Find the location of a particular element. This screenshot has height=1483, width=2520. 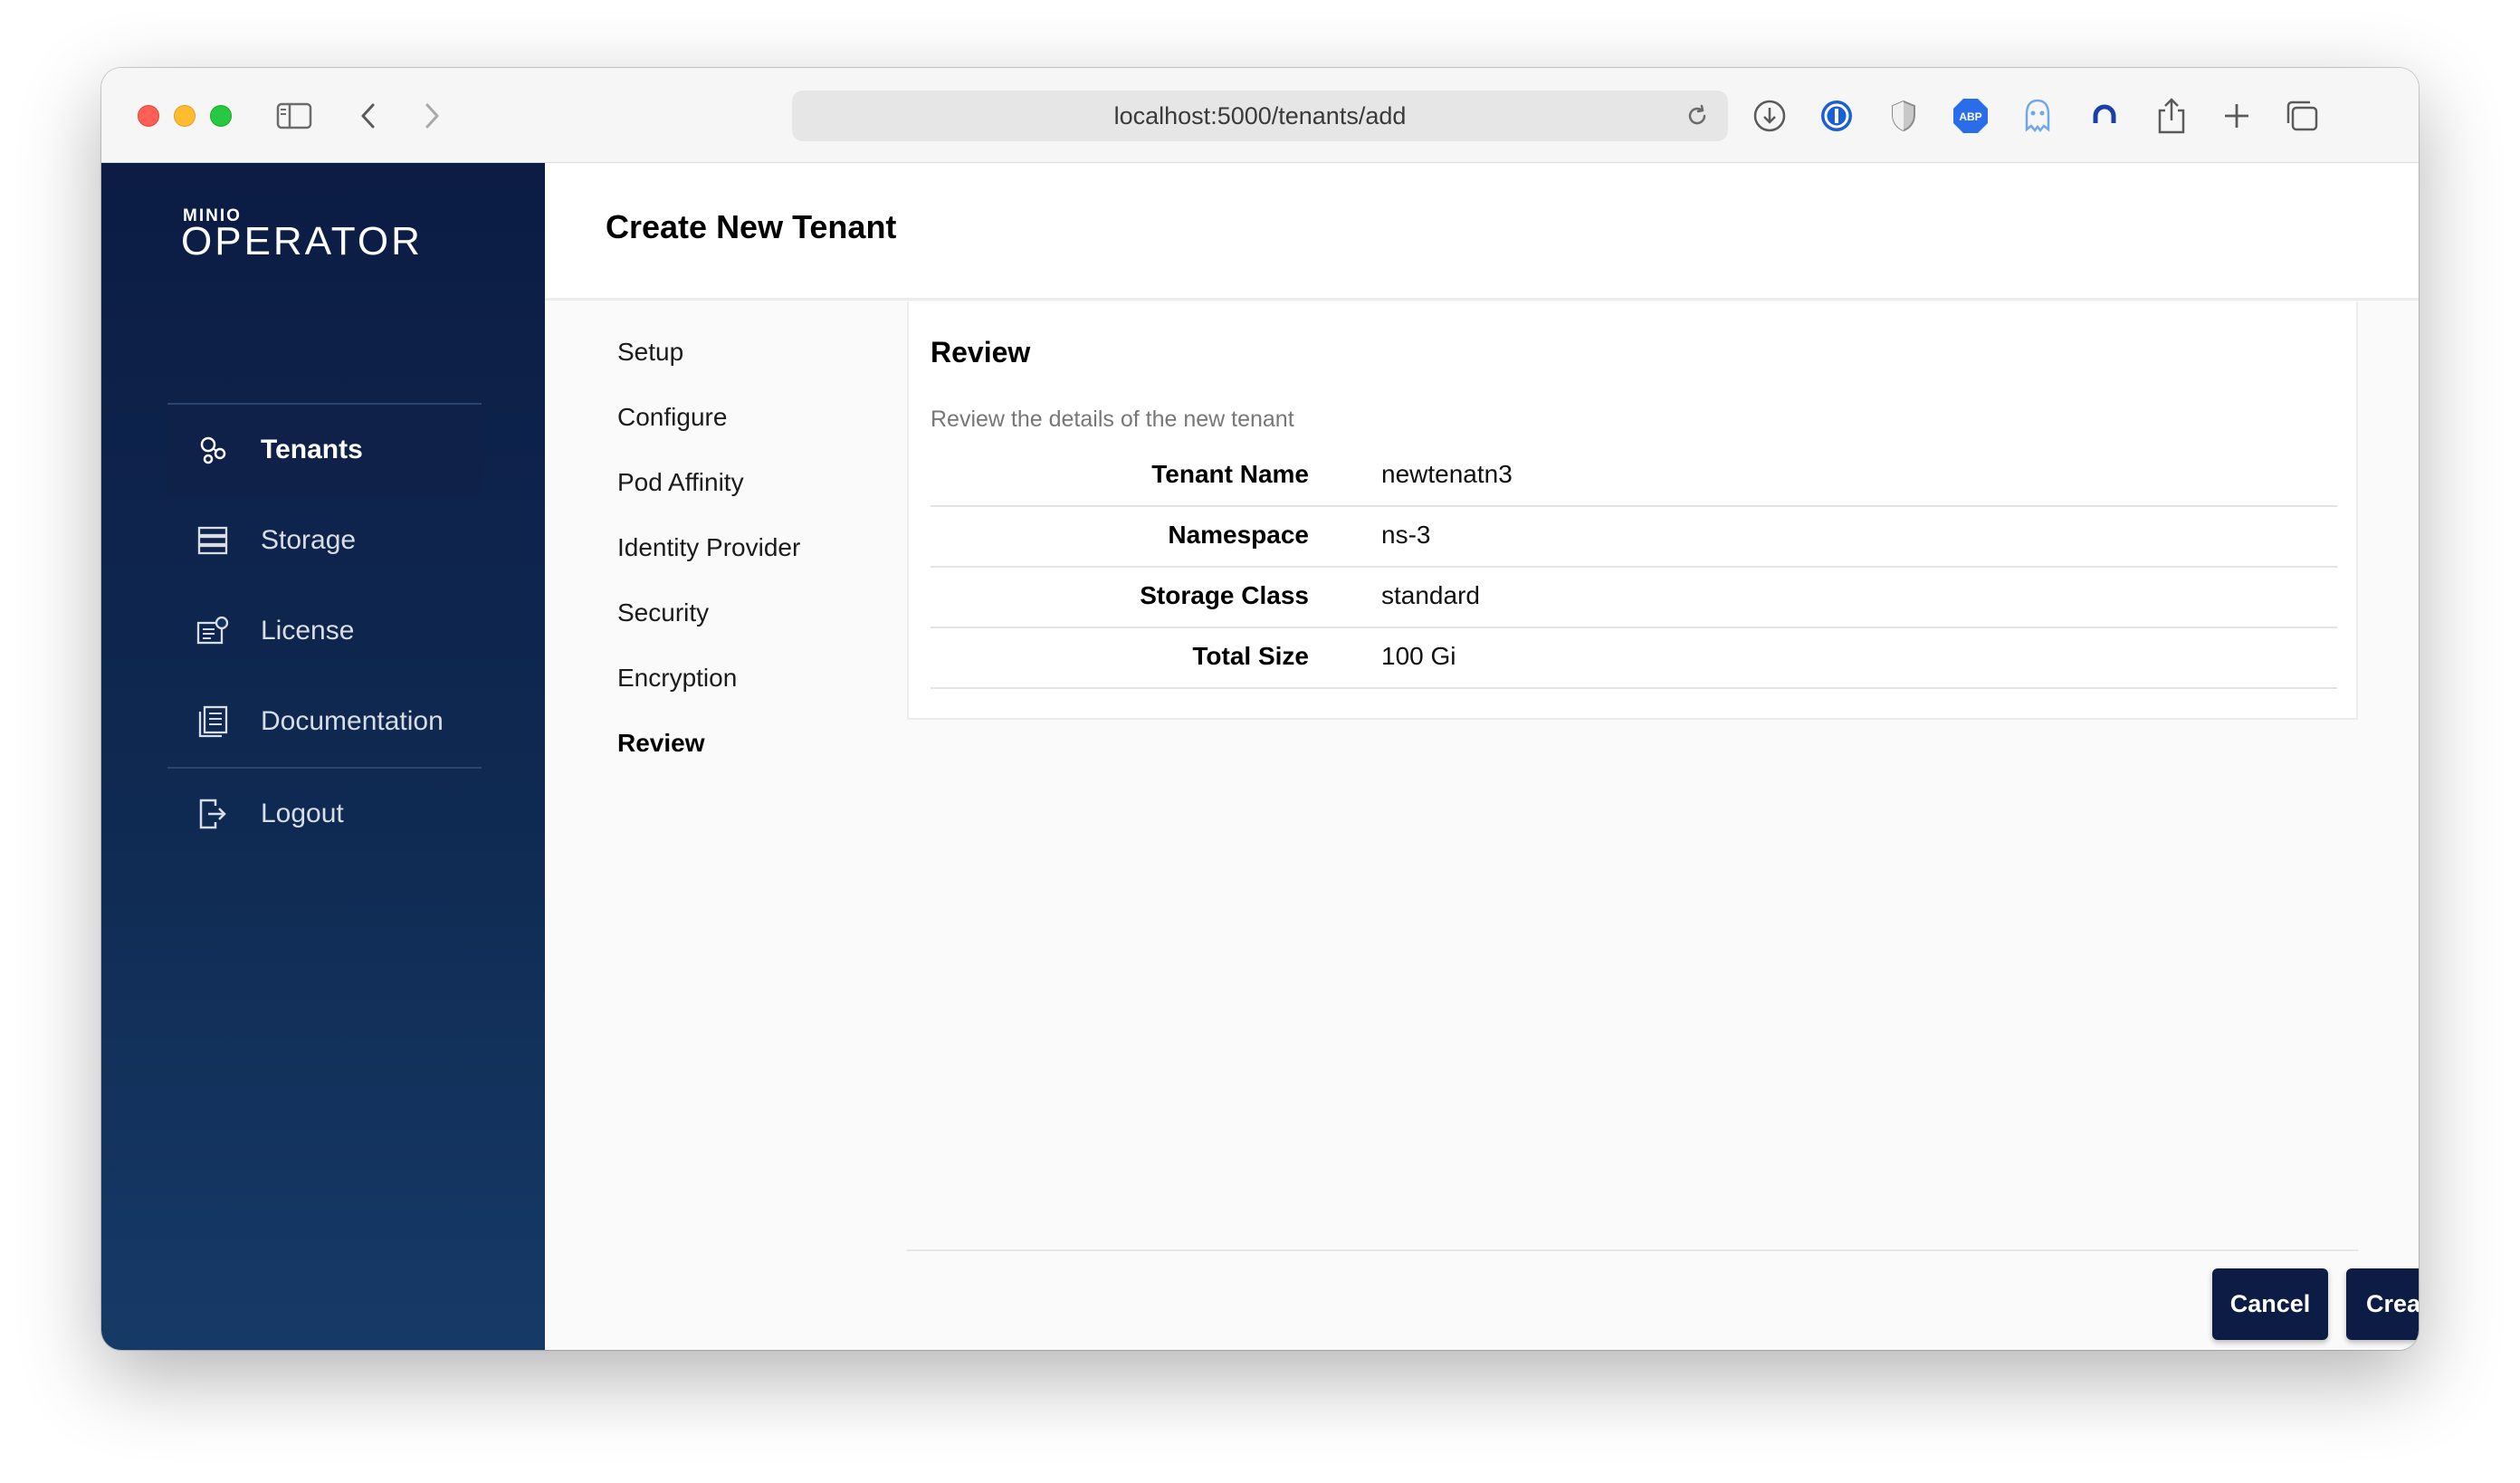

documentation-icon is located at coordinates (213, 721).